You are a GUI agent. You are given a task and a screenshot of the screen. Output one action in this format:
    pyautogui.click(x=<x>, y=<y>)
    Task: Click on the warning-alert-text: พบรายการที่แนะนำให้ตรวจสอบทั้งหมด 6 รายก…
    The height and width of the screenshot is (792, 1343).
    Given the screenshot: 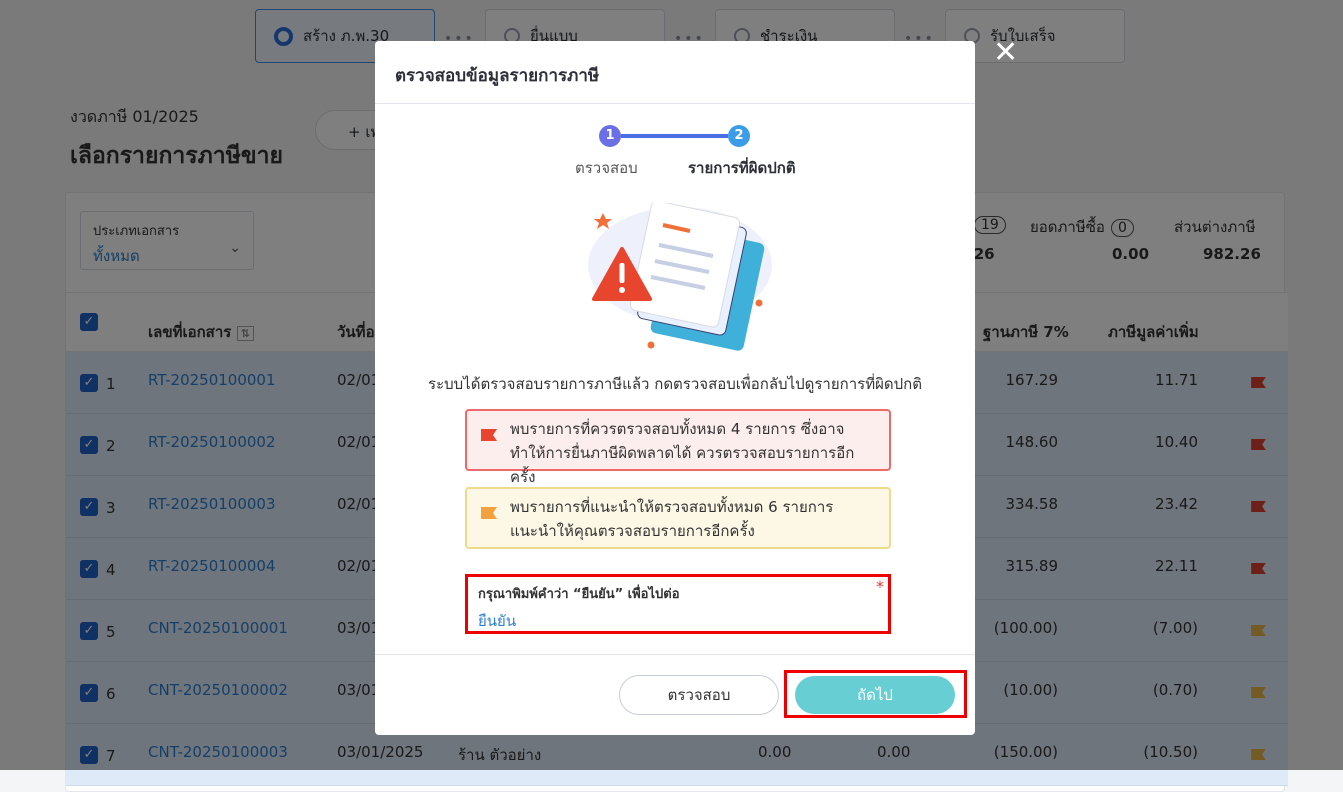 What is the action you would take?
    pyautogui.click(x=672, y=519)
    